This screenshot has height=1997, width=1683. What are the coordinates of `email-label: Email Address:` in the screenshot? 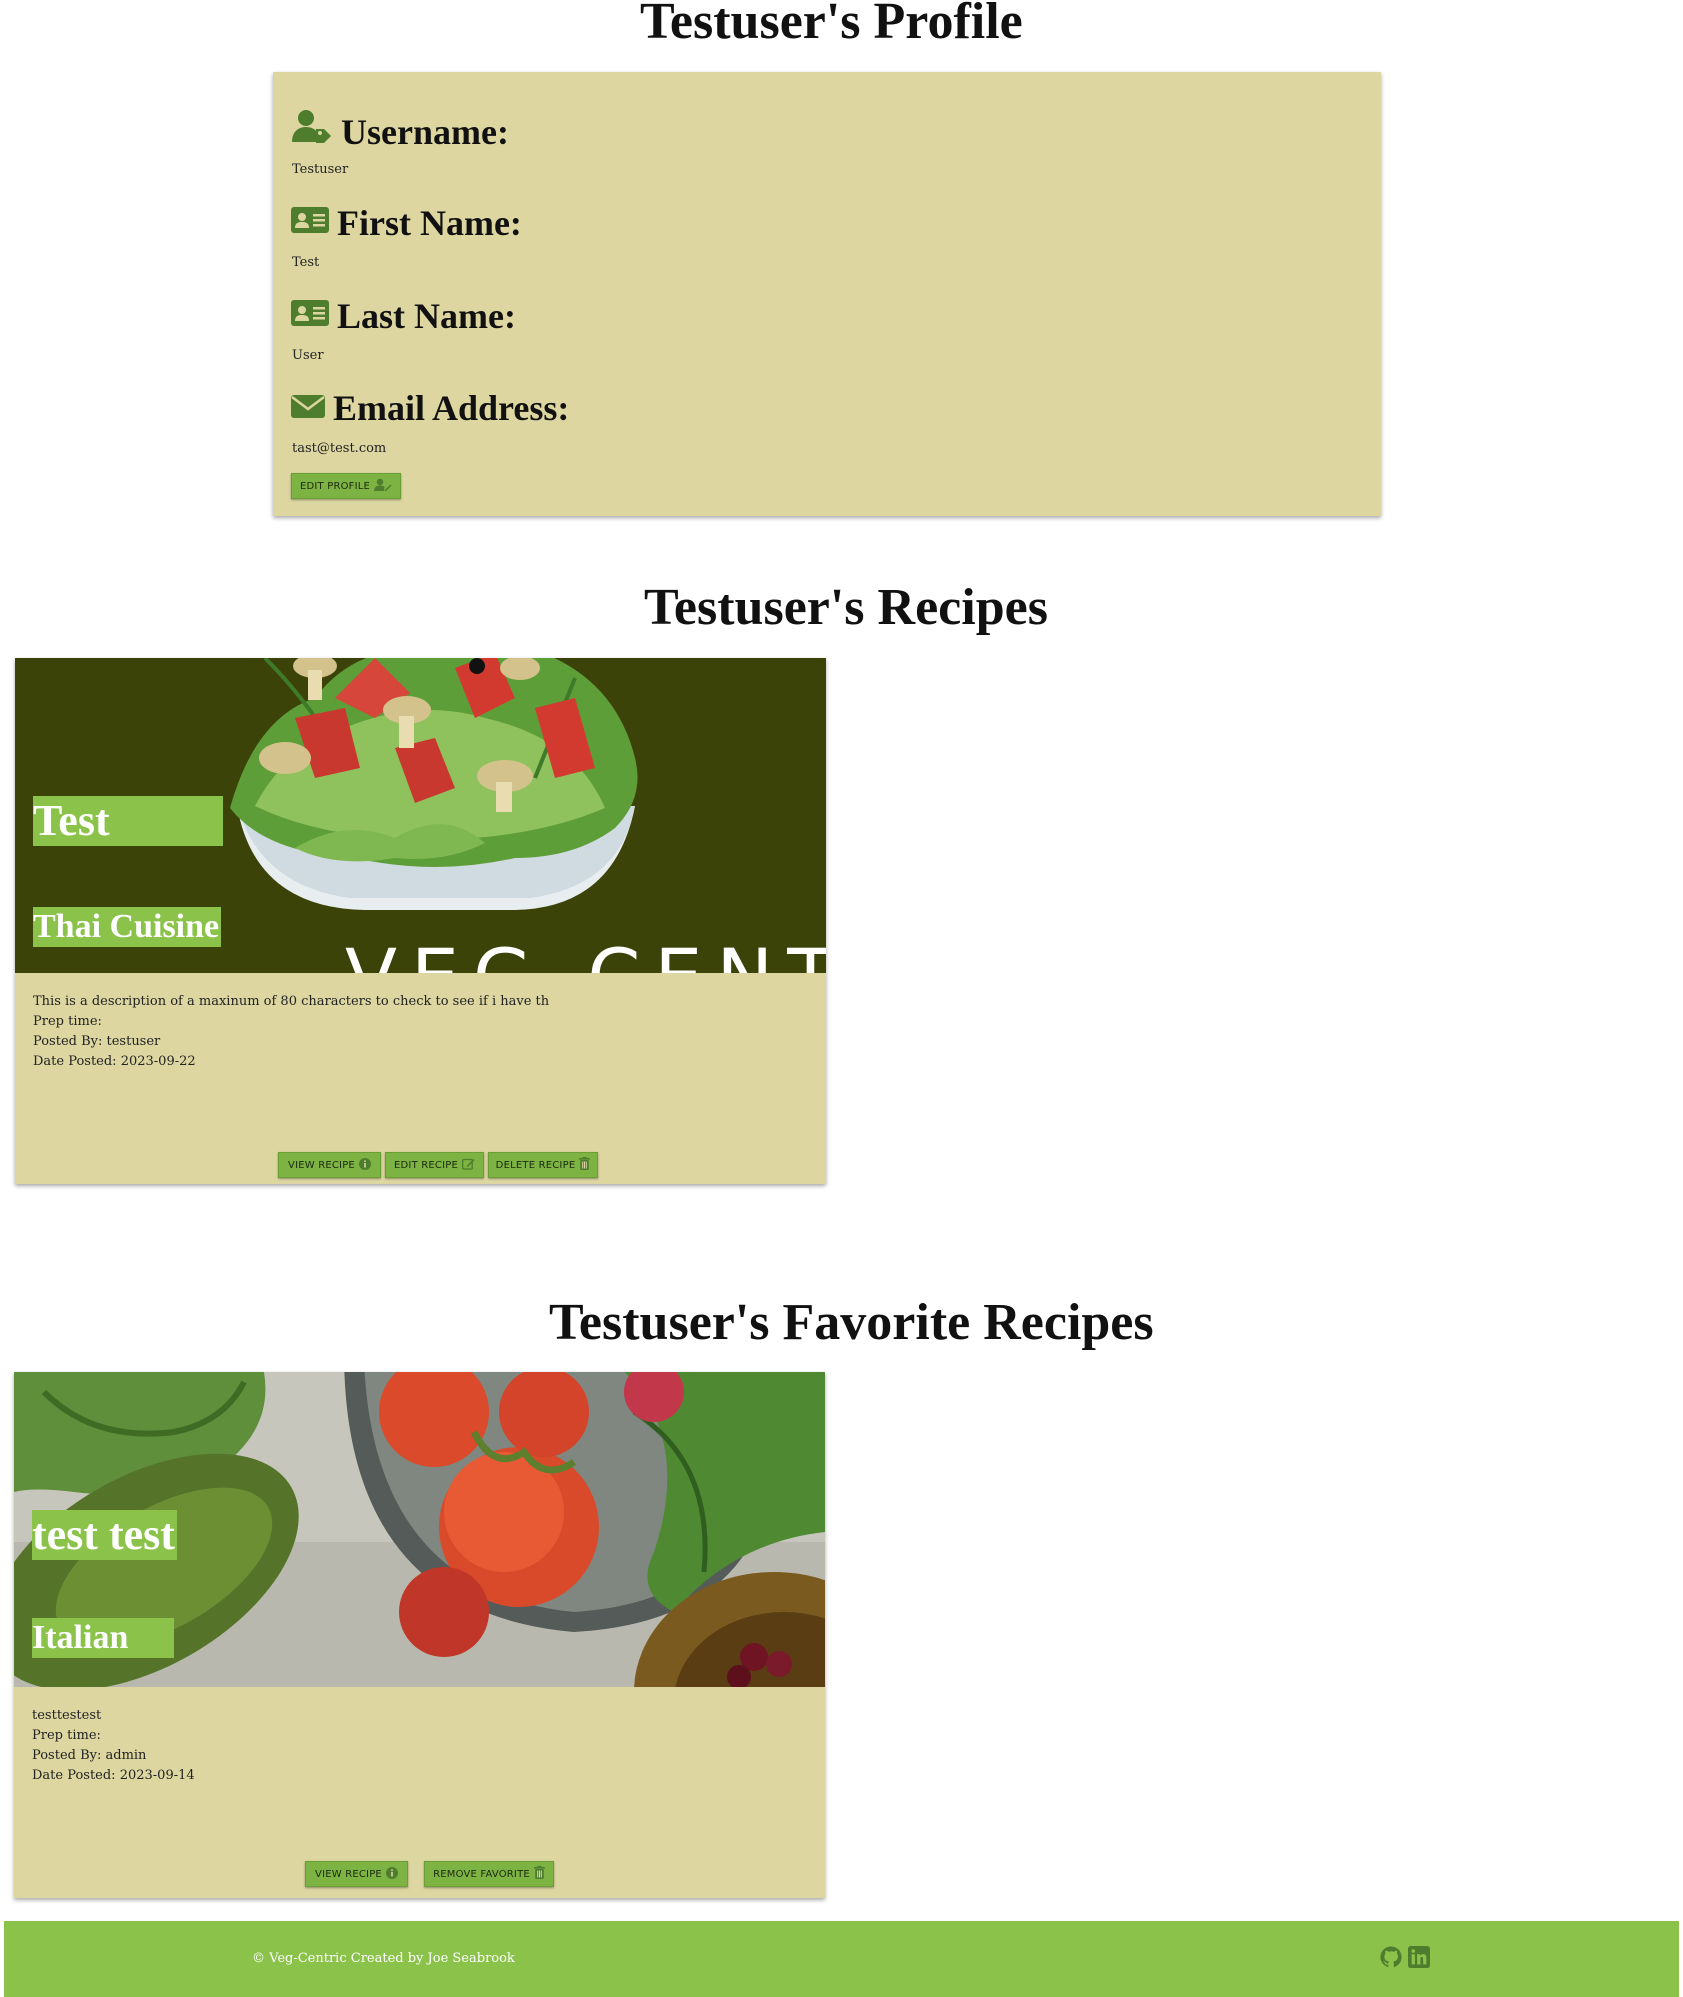 It's located at (451, 408).